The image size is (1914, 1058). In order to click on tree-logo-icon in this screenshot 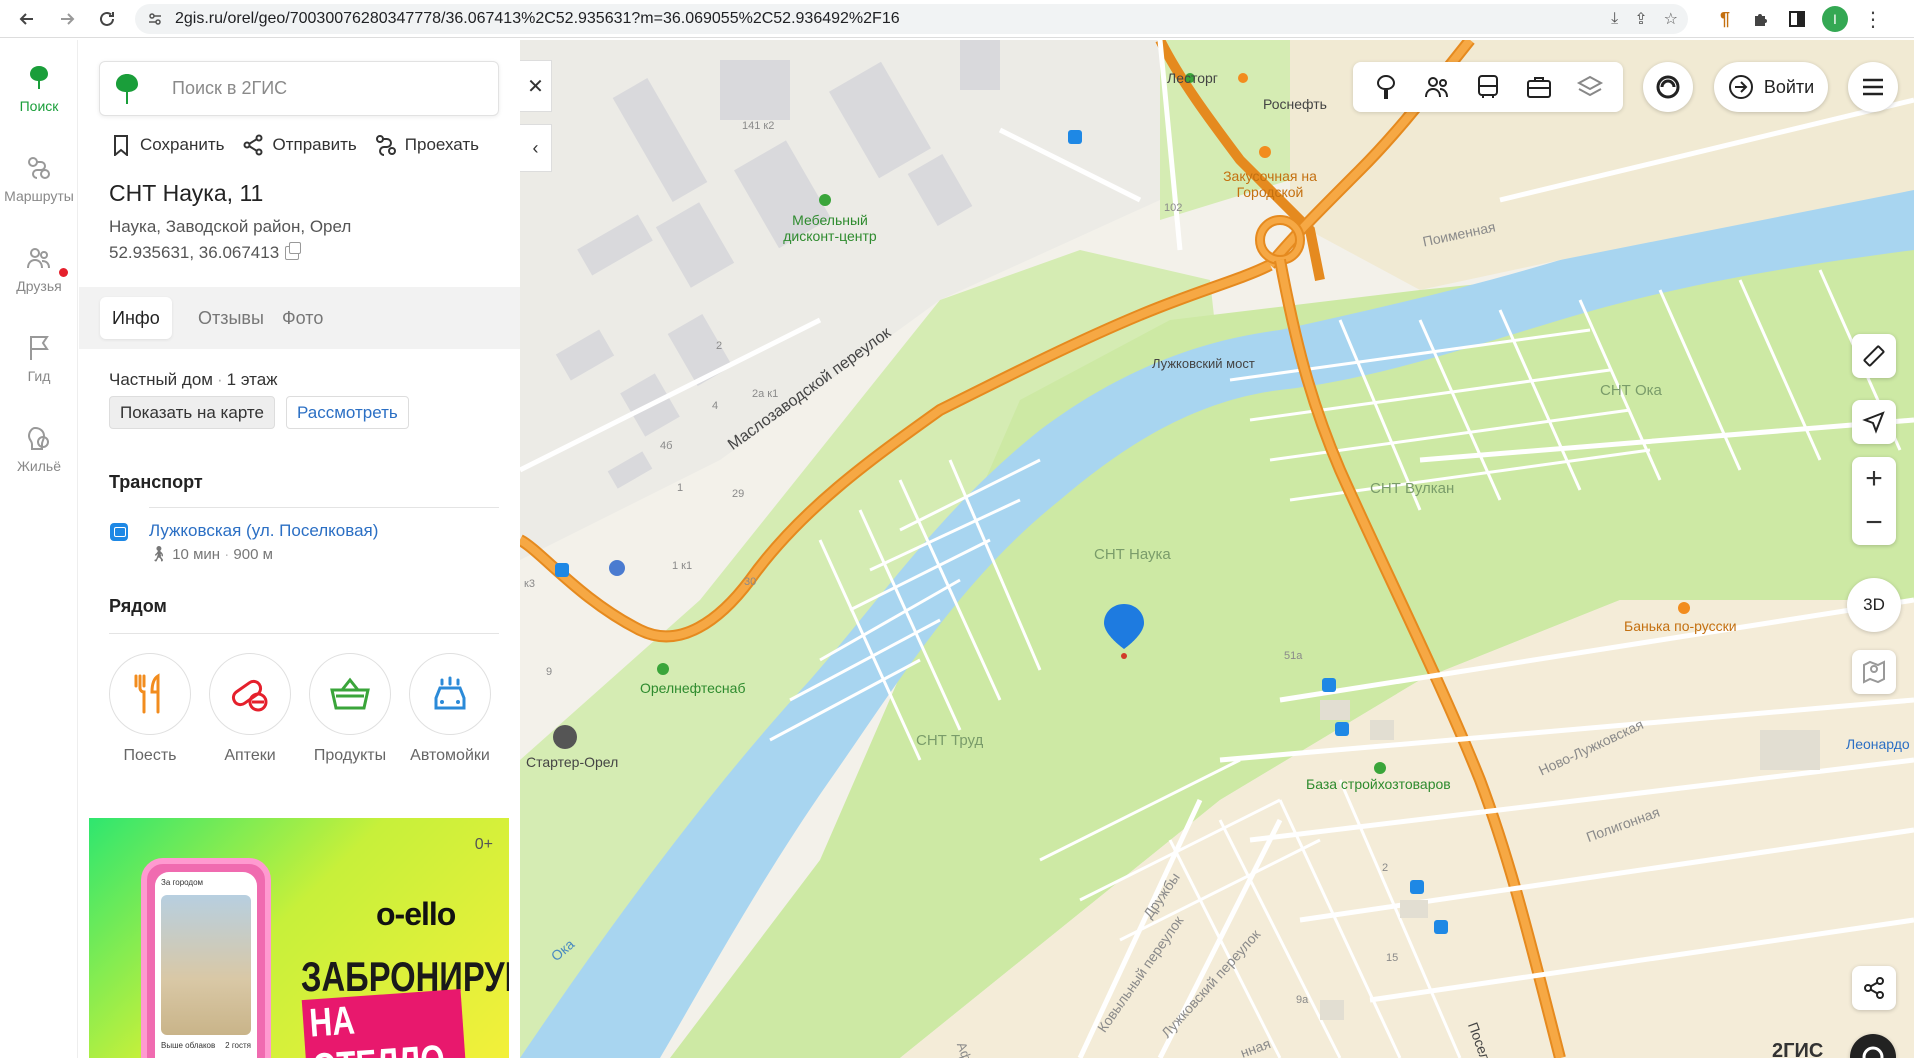, I will do `click(39, 77)`.